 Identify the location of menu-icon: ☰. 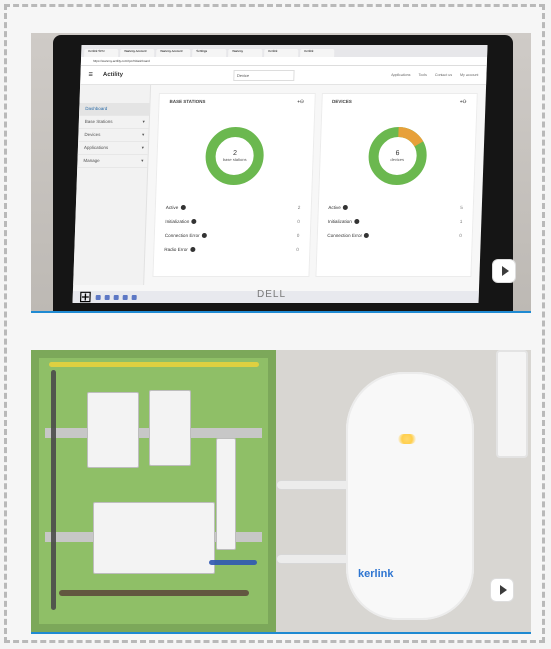
(90, 75).